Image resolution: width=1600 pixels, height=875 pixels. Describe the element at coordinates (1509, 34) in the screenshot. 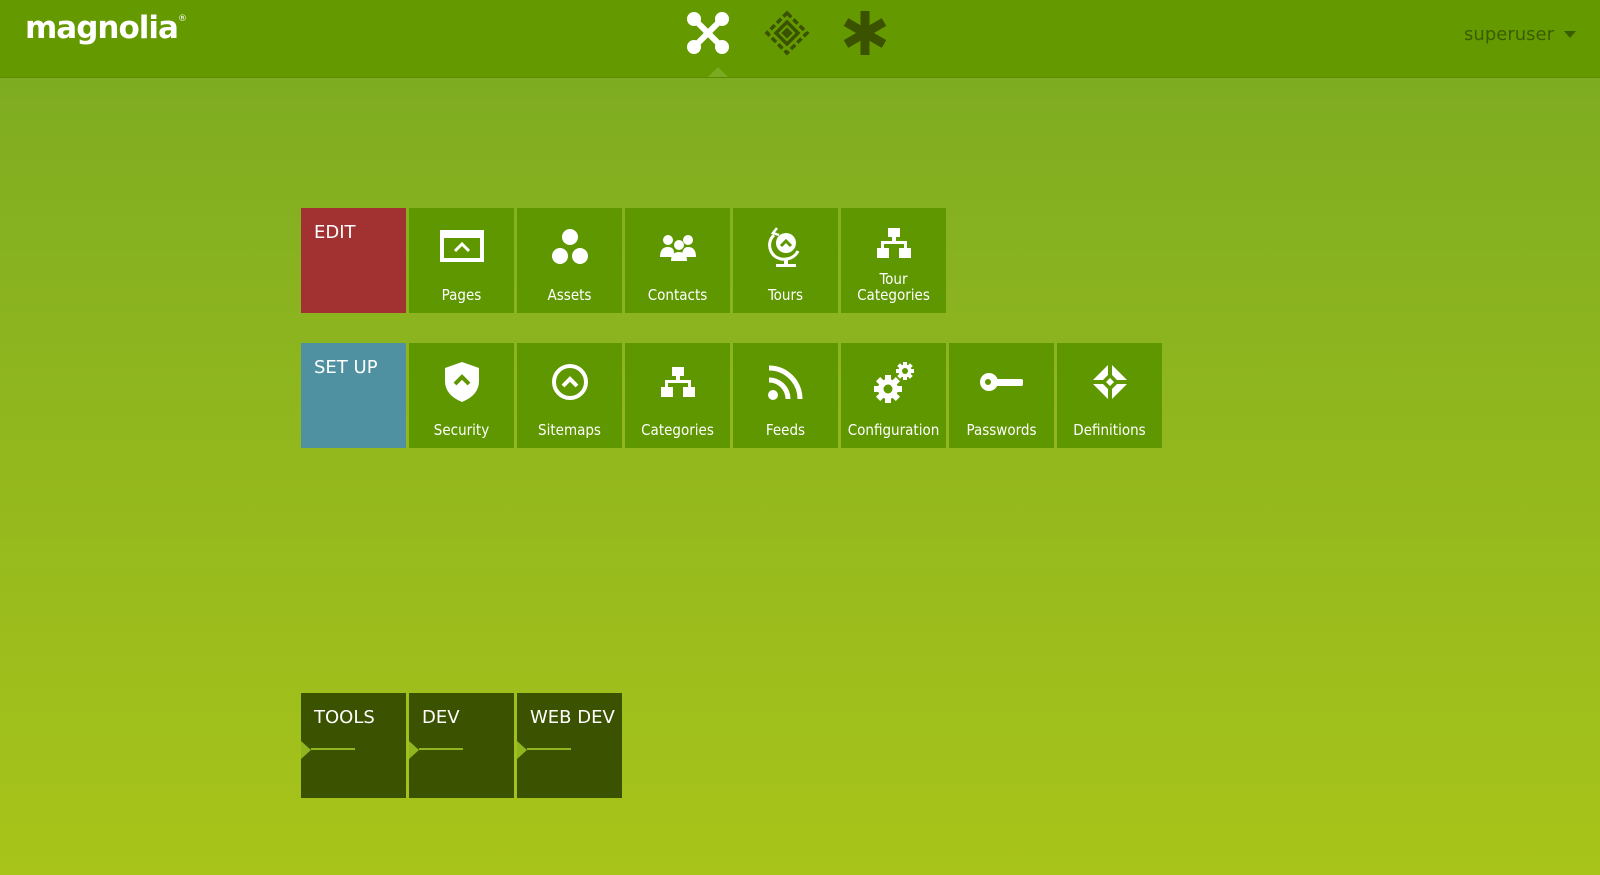

I see `username: superuser` at that location.